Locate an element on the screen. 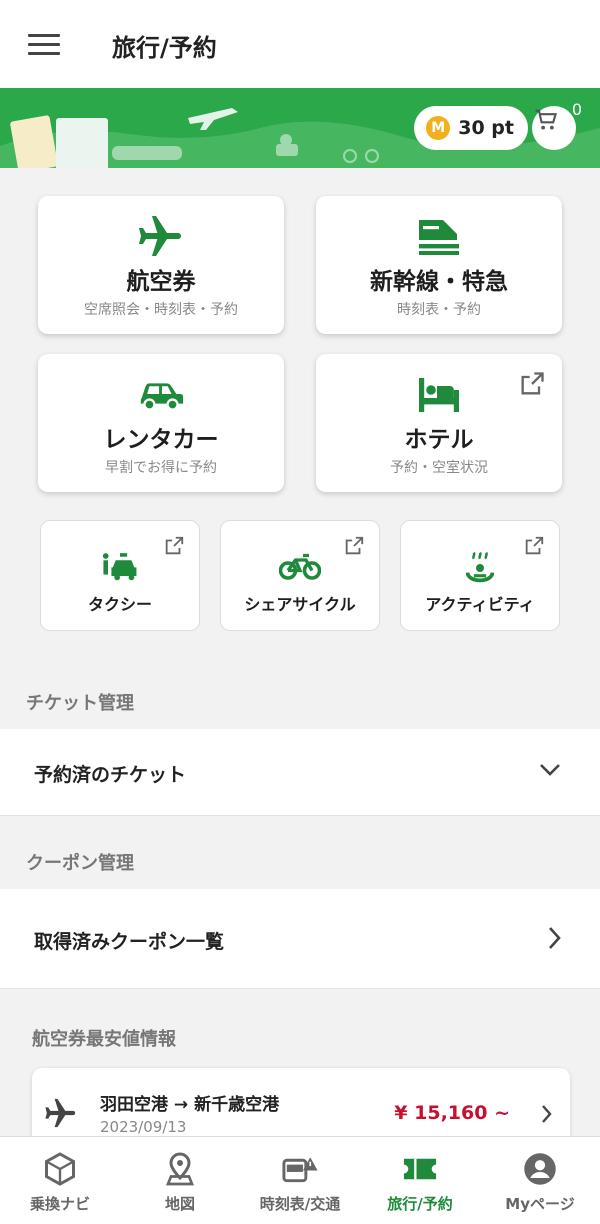 The height and width of the screenshot is (1224, 600). transfer-navi-icon is located at coordinates (60, 1169).